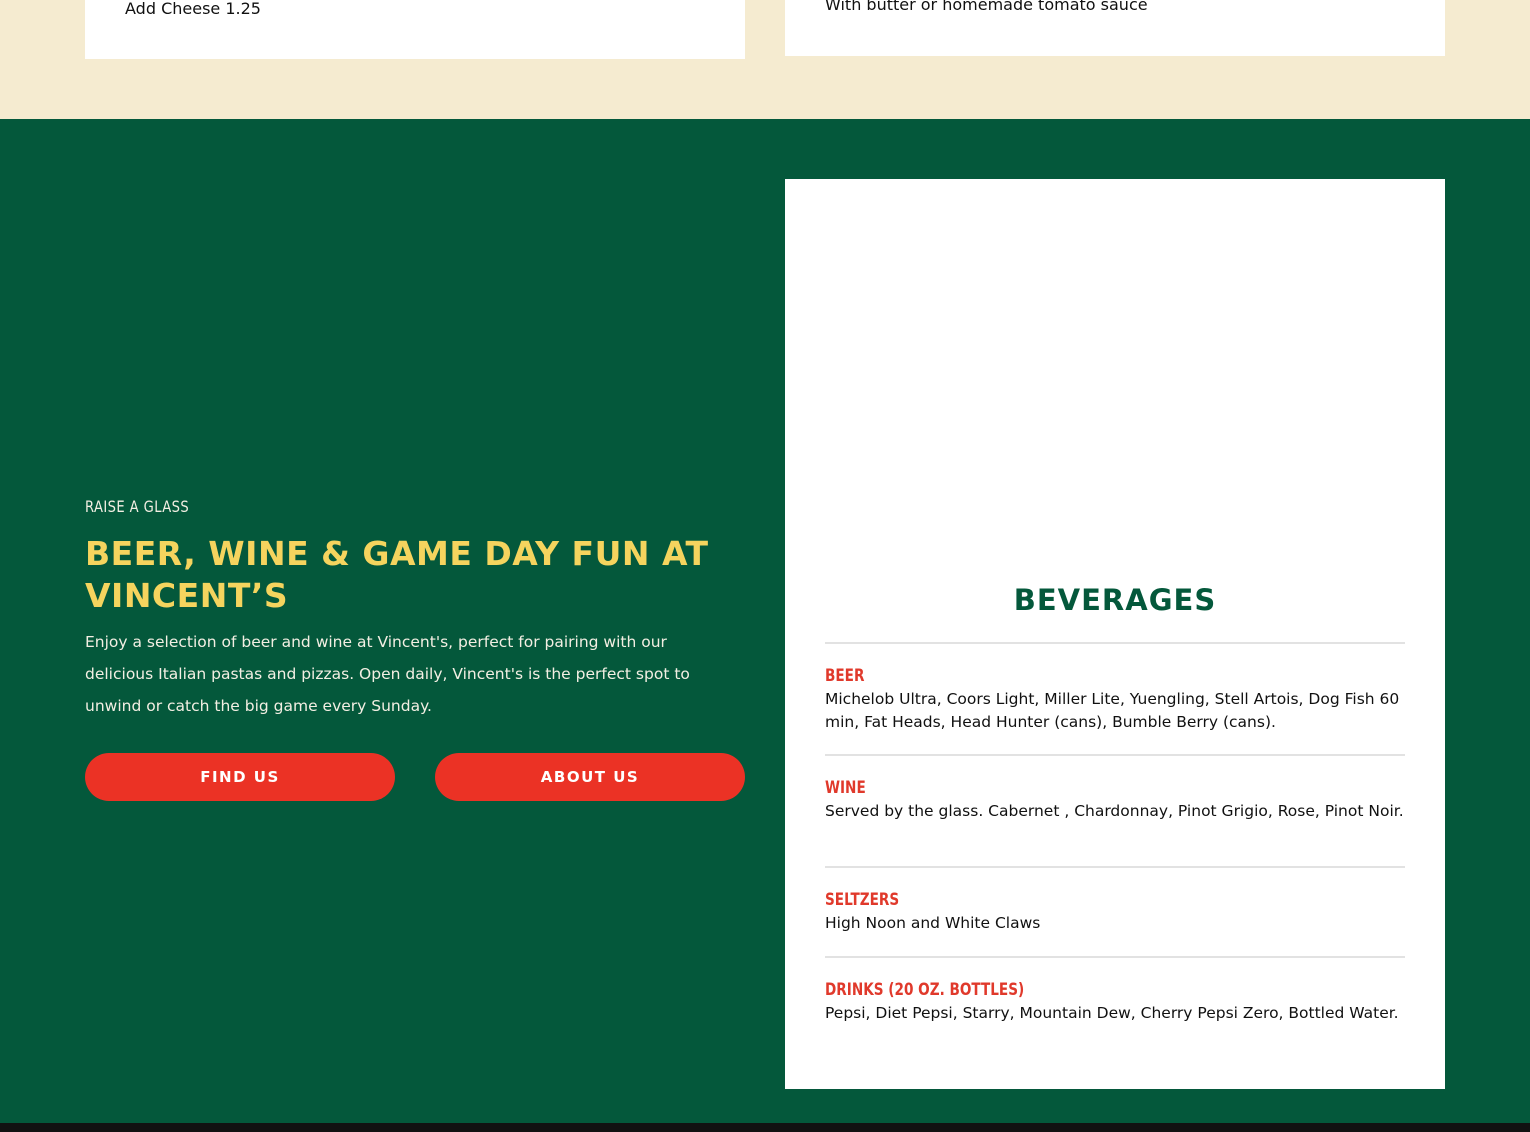  What do you see at coordinates (845, 676) in the screenshot?
I see `beverage-name: BEER` at bounding box center [845, 676].